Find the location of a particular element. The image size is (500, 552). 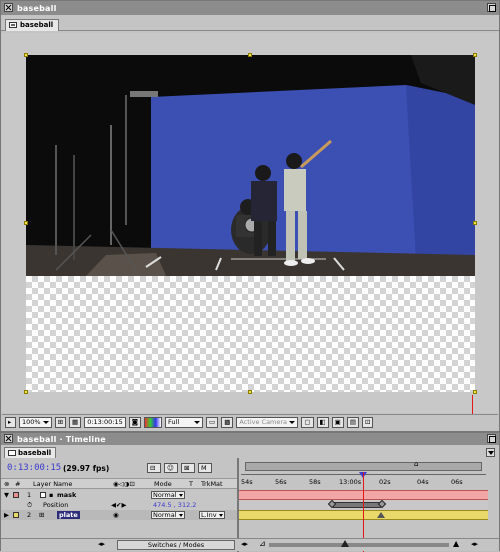

timeline-tabbar: baseball is located at coordinates (250, 452).